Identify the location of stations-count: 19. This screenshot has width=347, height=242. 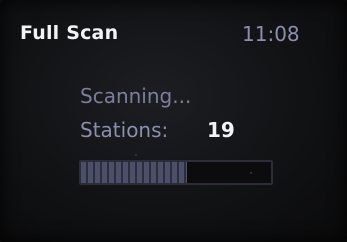
(221, 130).